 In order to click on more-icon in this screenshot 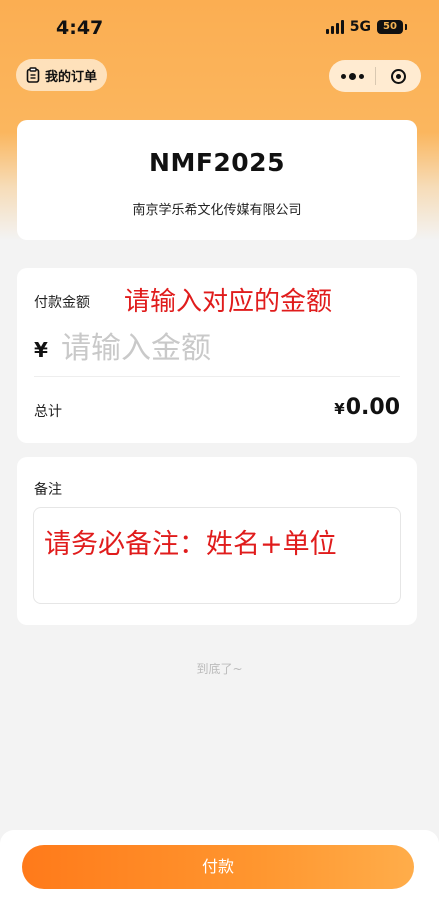, I will do `click(352, 76)`.